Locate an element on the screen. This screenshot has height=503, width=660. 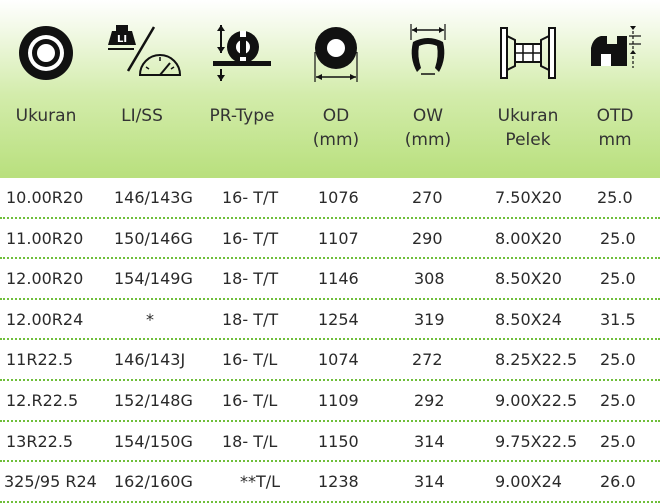
cell-li-ss: 154/149G is located at coordinates (153, 279).